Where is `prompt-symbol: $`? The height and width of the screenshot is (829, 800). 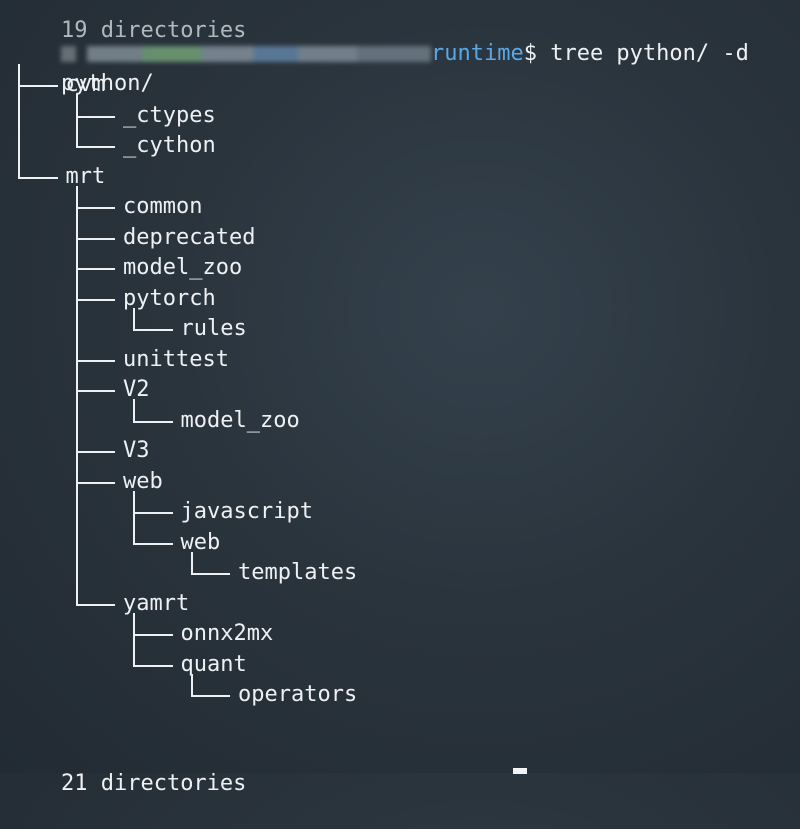 prompt-symbol: $ is located at coordinates (530, 53).